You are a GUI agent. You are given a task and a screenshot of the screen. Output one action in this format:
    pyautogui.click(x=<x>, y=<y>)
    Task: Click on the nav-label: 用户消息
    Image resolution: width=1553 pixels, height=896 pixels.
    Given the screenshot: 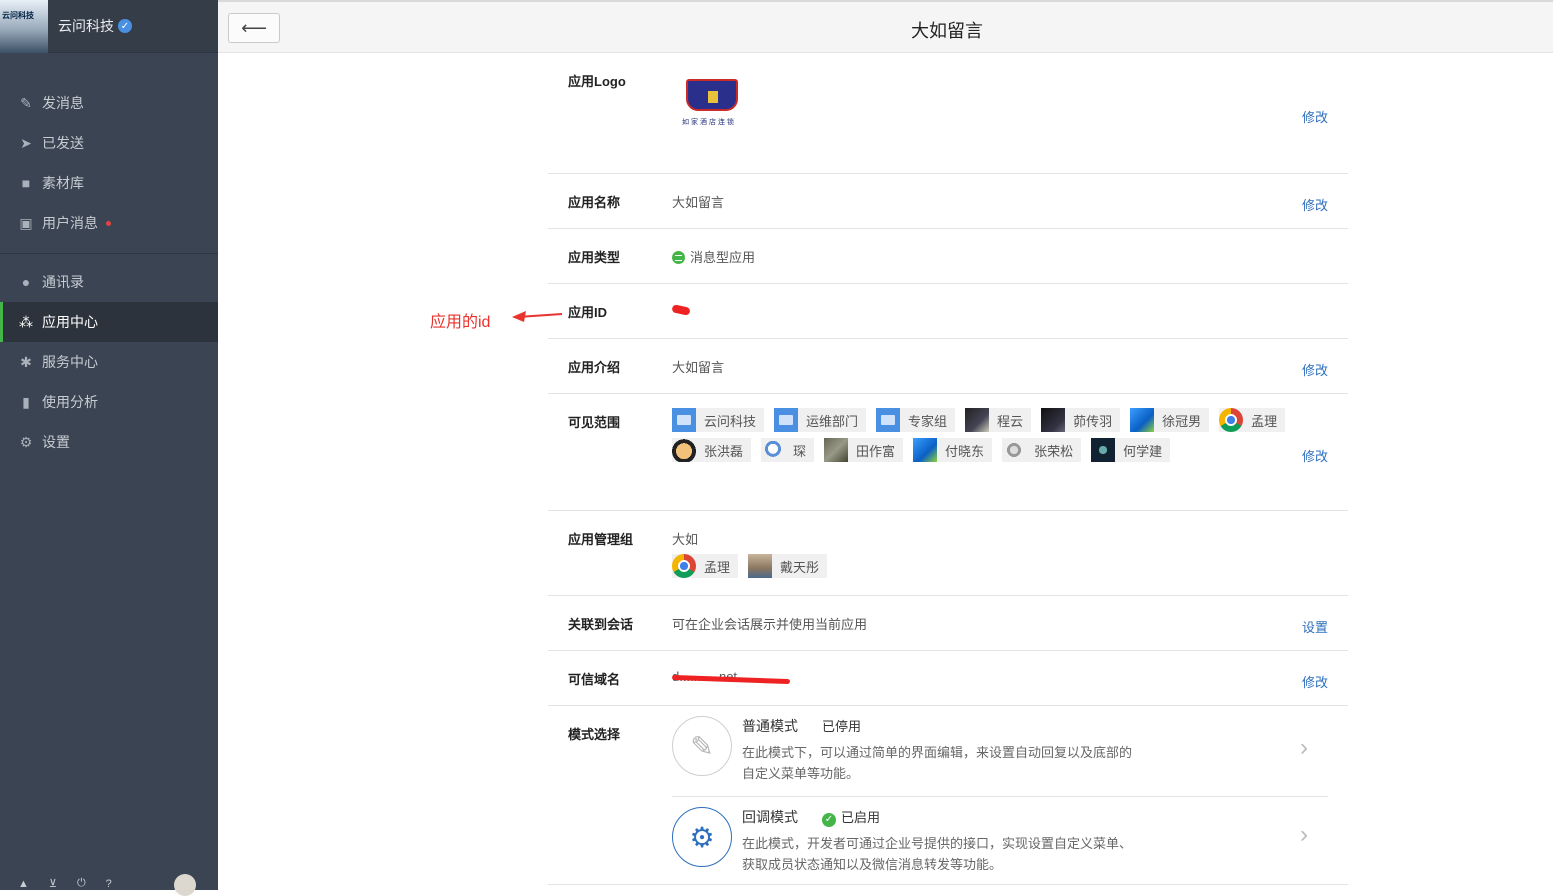 What is the action you would take?
    pyautogui.click(x=70, y=223)
    